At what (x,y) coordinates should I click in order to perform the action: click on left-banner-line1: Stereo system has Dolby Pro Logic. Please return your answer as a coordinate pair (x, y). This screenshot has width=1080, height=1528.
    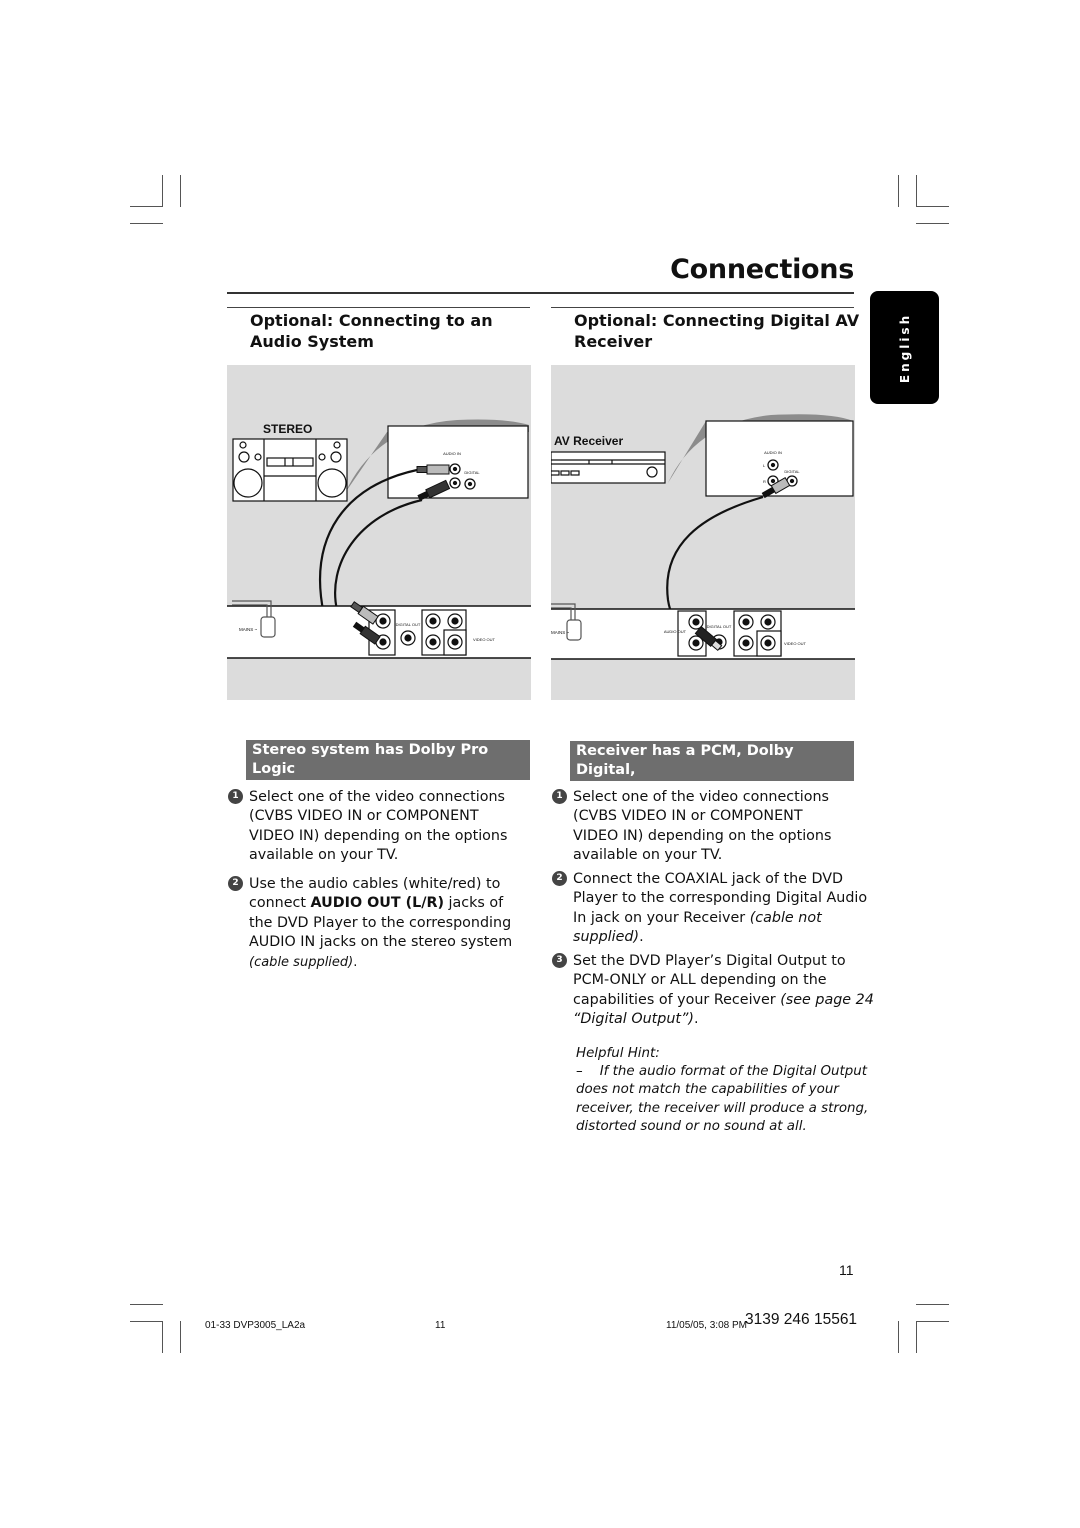
    Looking at the image, I should click on (370, 759).